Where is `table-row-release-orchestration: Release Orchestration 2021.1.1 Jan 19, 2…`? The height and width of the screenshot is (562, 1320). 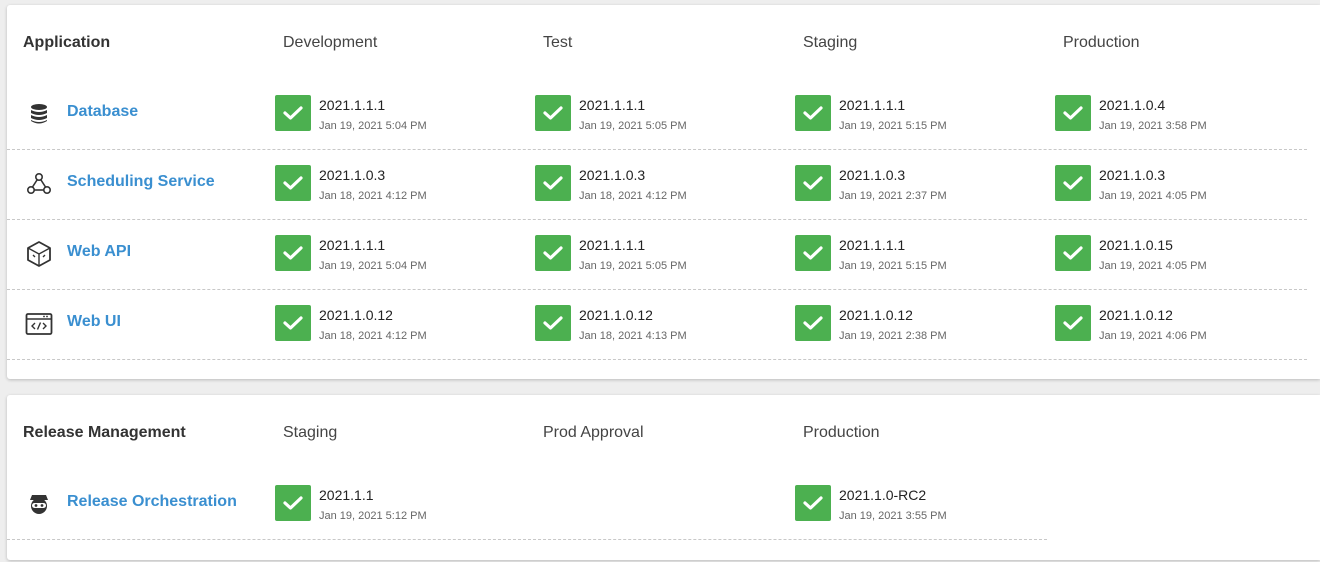
table-row-release-orchestration: Release Orchestration 2021.1.1 Jan 19, 2… is located at coordinates (527, 504).